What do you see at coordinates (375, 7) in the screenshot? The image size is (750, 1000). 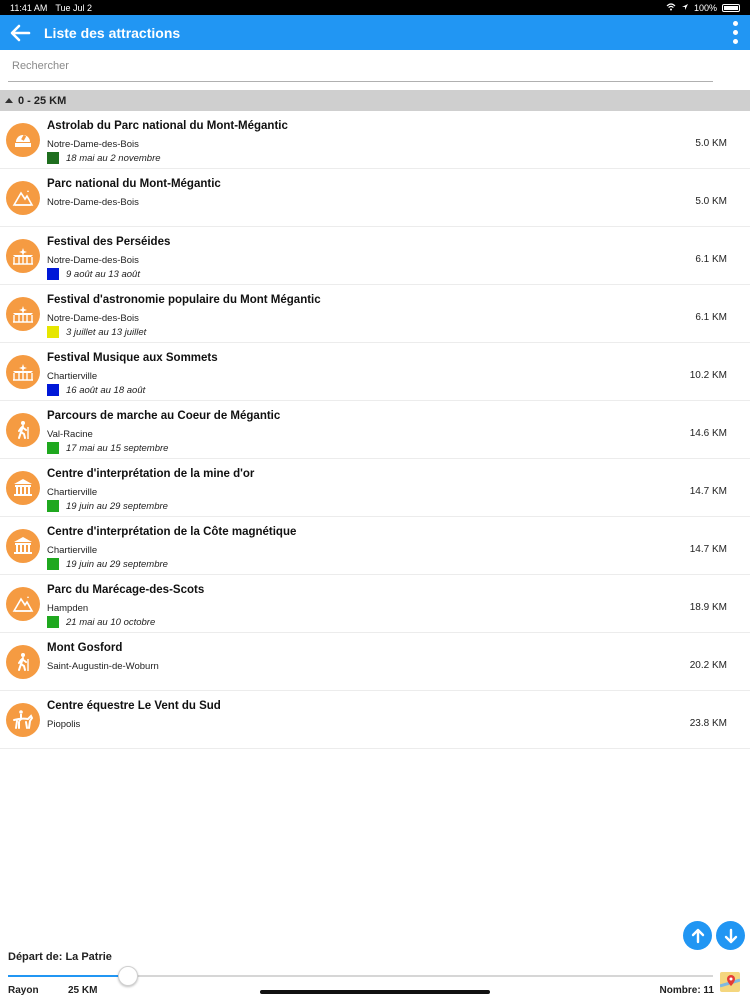 I see `status-bar: 11:41 AM Tue Jul 2 100%` at bounding box center [375, 7].